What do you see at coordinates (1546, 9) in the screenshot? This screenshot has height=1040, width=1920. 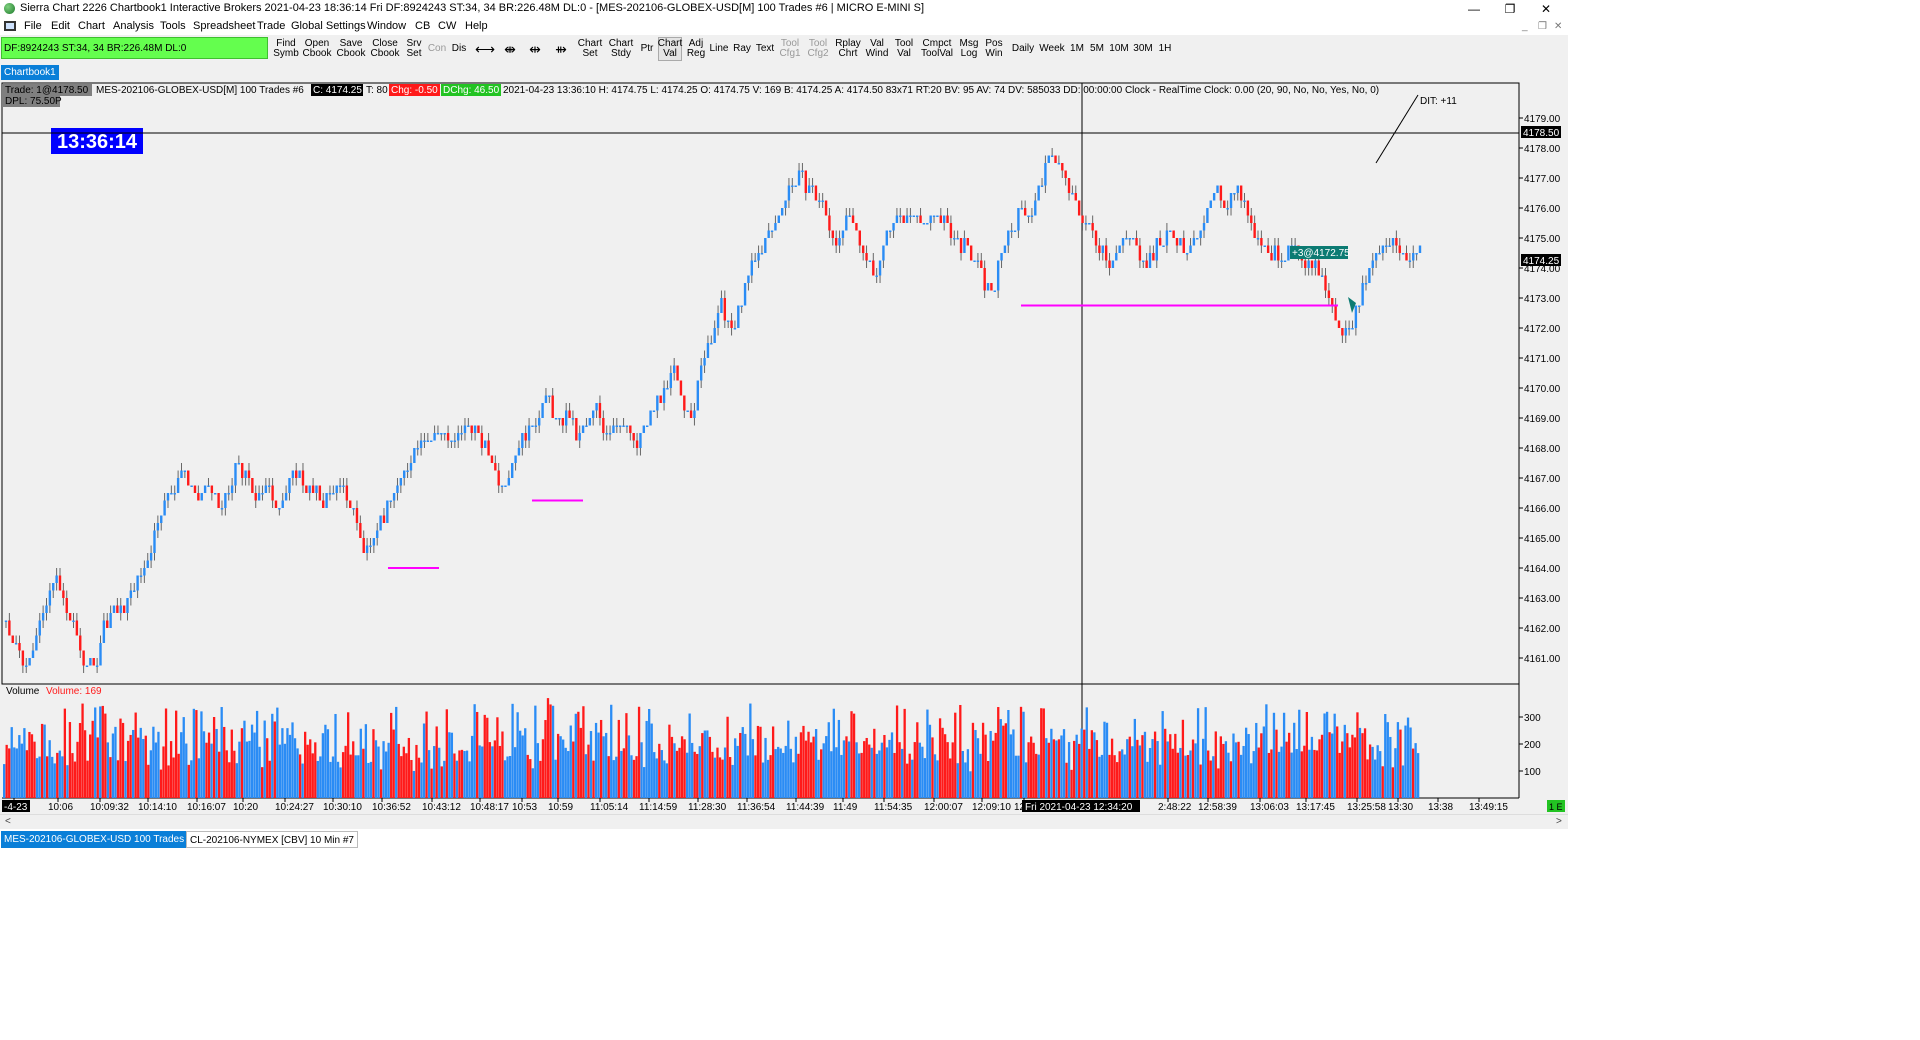 I see `close-button: ✕` at bounding box center [1546, 9].